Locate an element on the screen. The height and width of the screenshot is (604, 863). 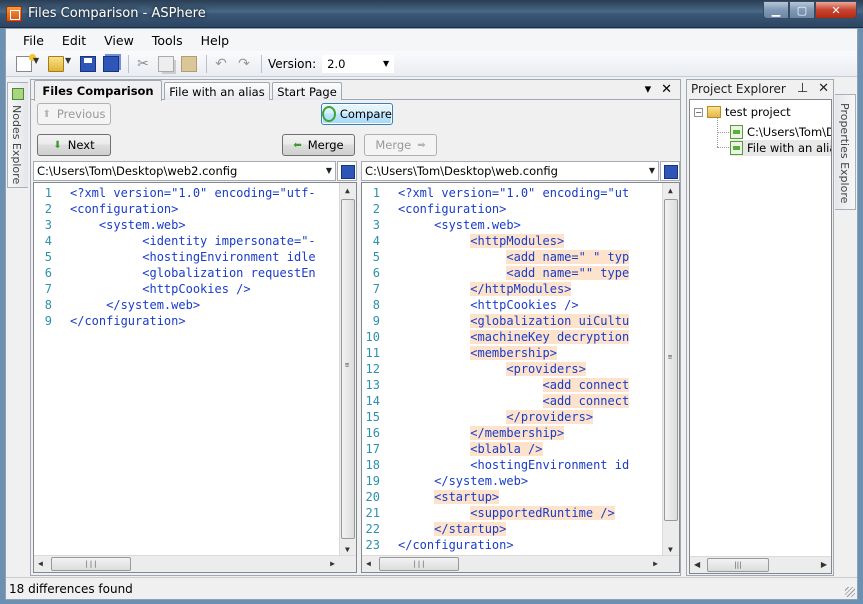
merge-left-button: ⬅ Merge is located at coordinates (318, 145).